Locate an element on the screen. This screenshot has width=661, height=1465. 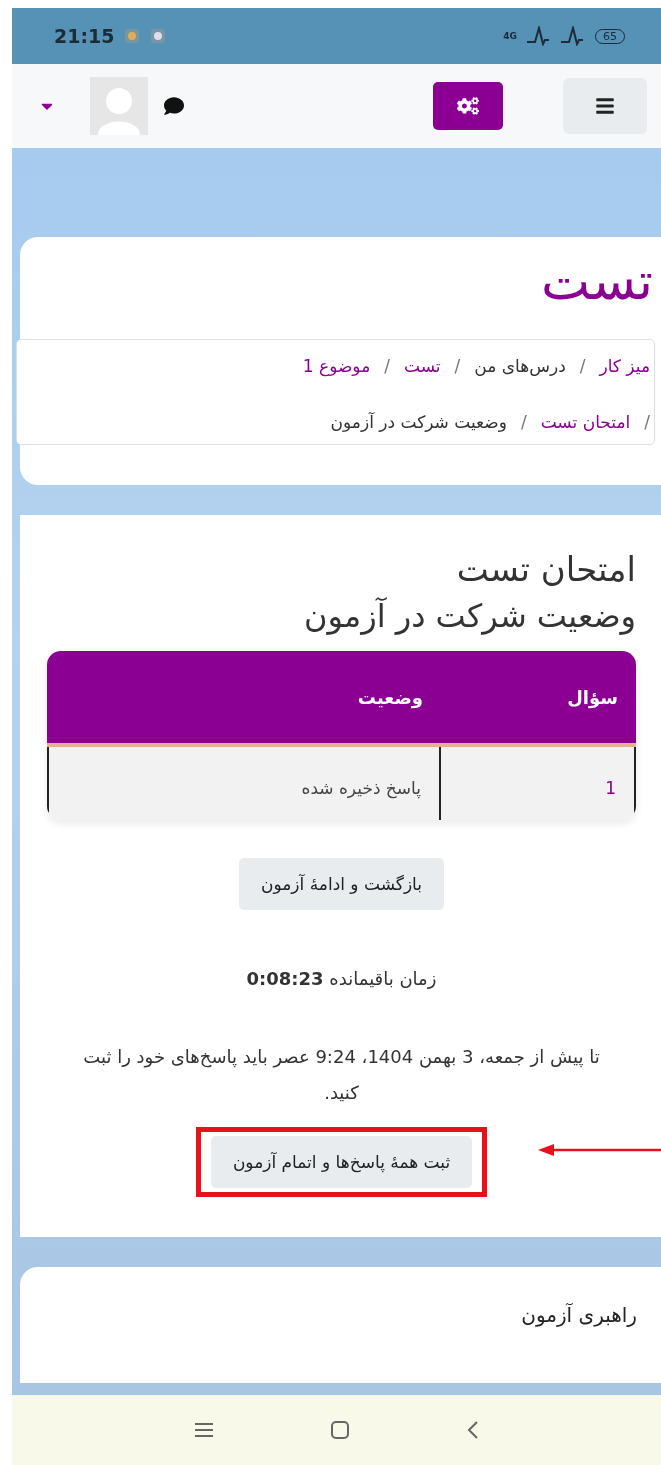
question-number: 1 is located at coordinates (536, 783).